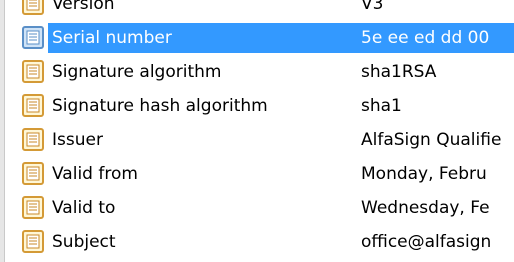 The height and width of the screenshot is (262, 514). I want to click on field-value: sha1RSA, so click(399, 72).